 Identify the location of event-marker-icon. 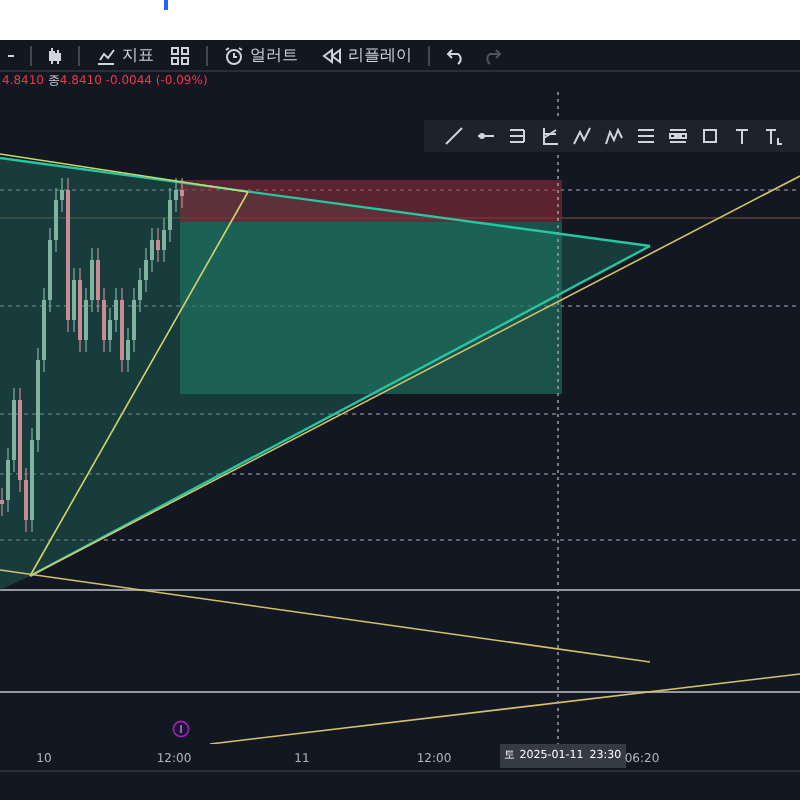
(181, 729).